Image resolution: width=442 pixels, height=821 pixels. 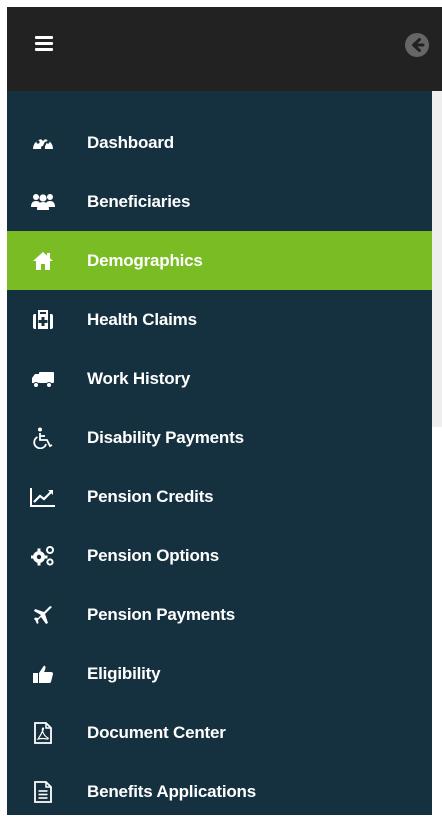 What do you see at coordinates (219, 142) in the screenshot?
I see `sidebar-item-dashboard: Dashboard` at bounding box center [219, 142].